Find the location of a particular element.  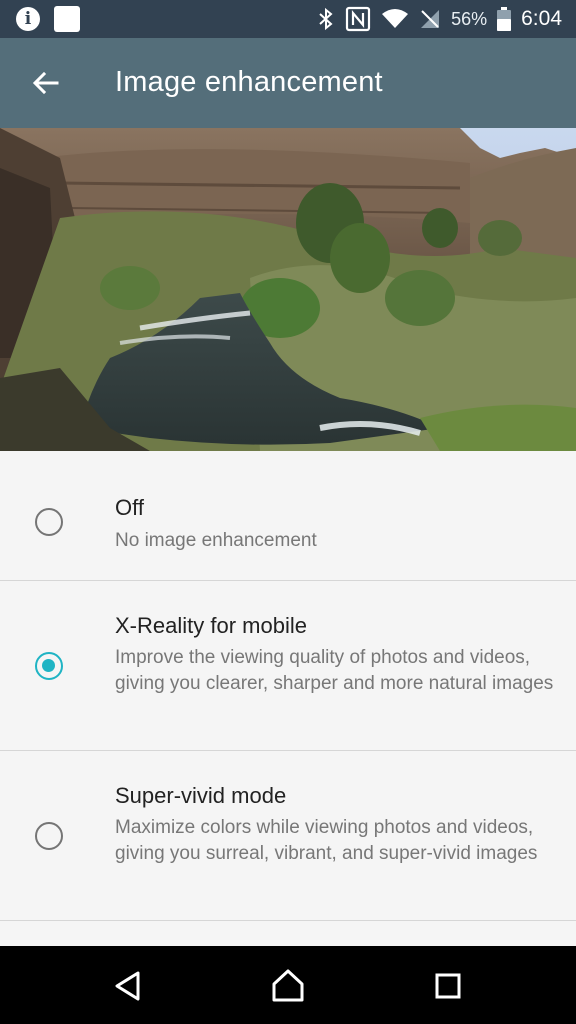

recents-icon is located at coordinates (448, 986).